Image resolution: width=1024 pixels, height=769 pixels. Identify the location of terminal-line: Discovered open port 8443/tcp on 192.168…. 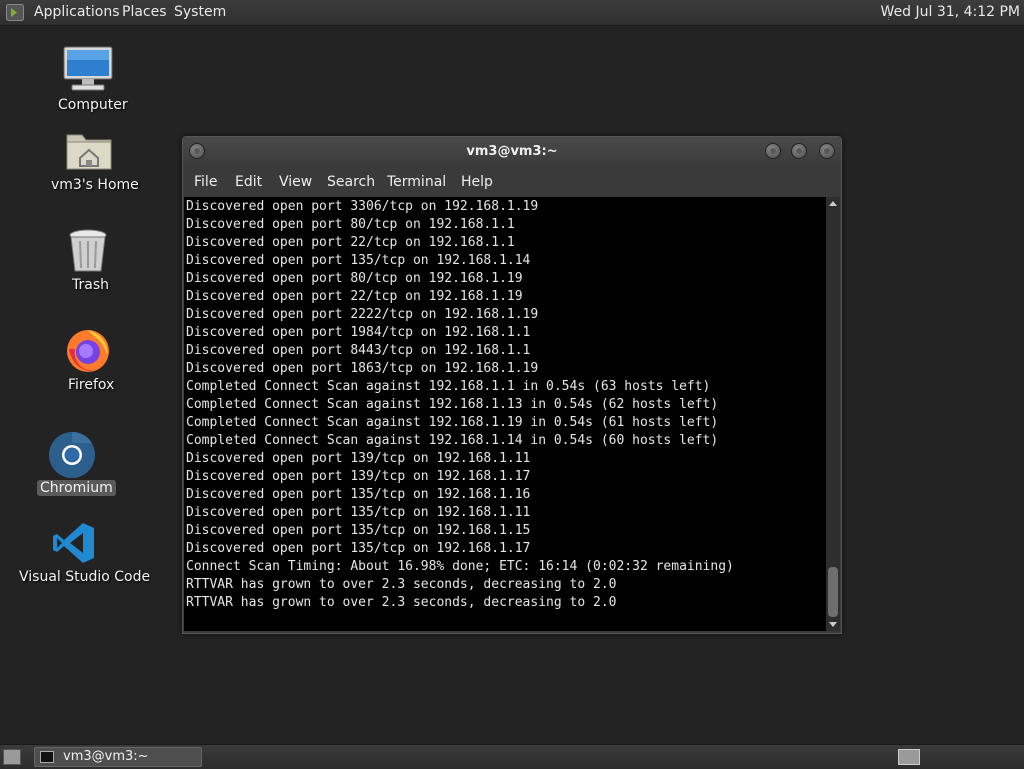
(358, 350).